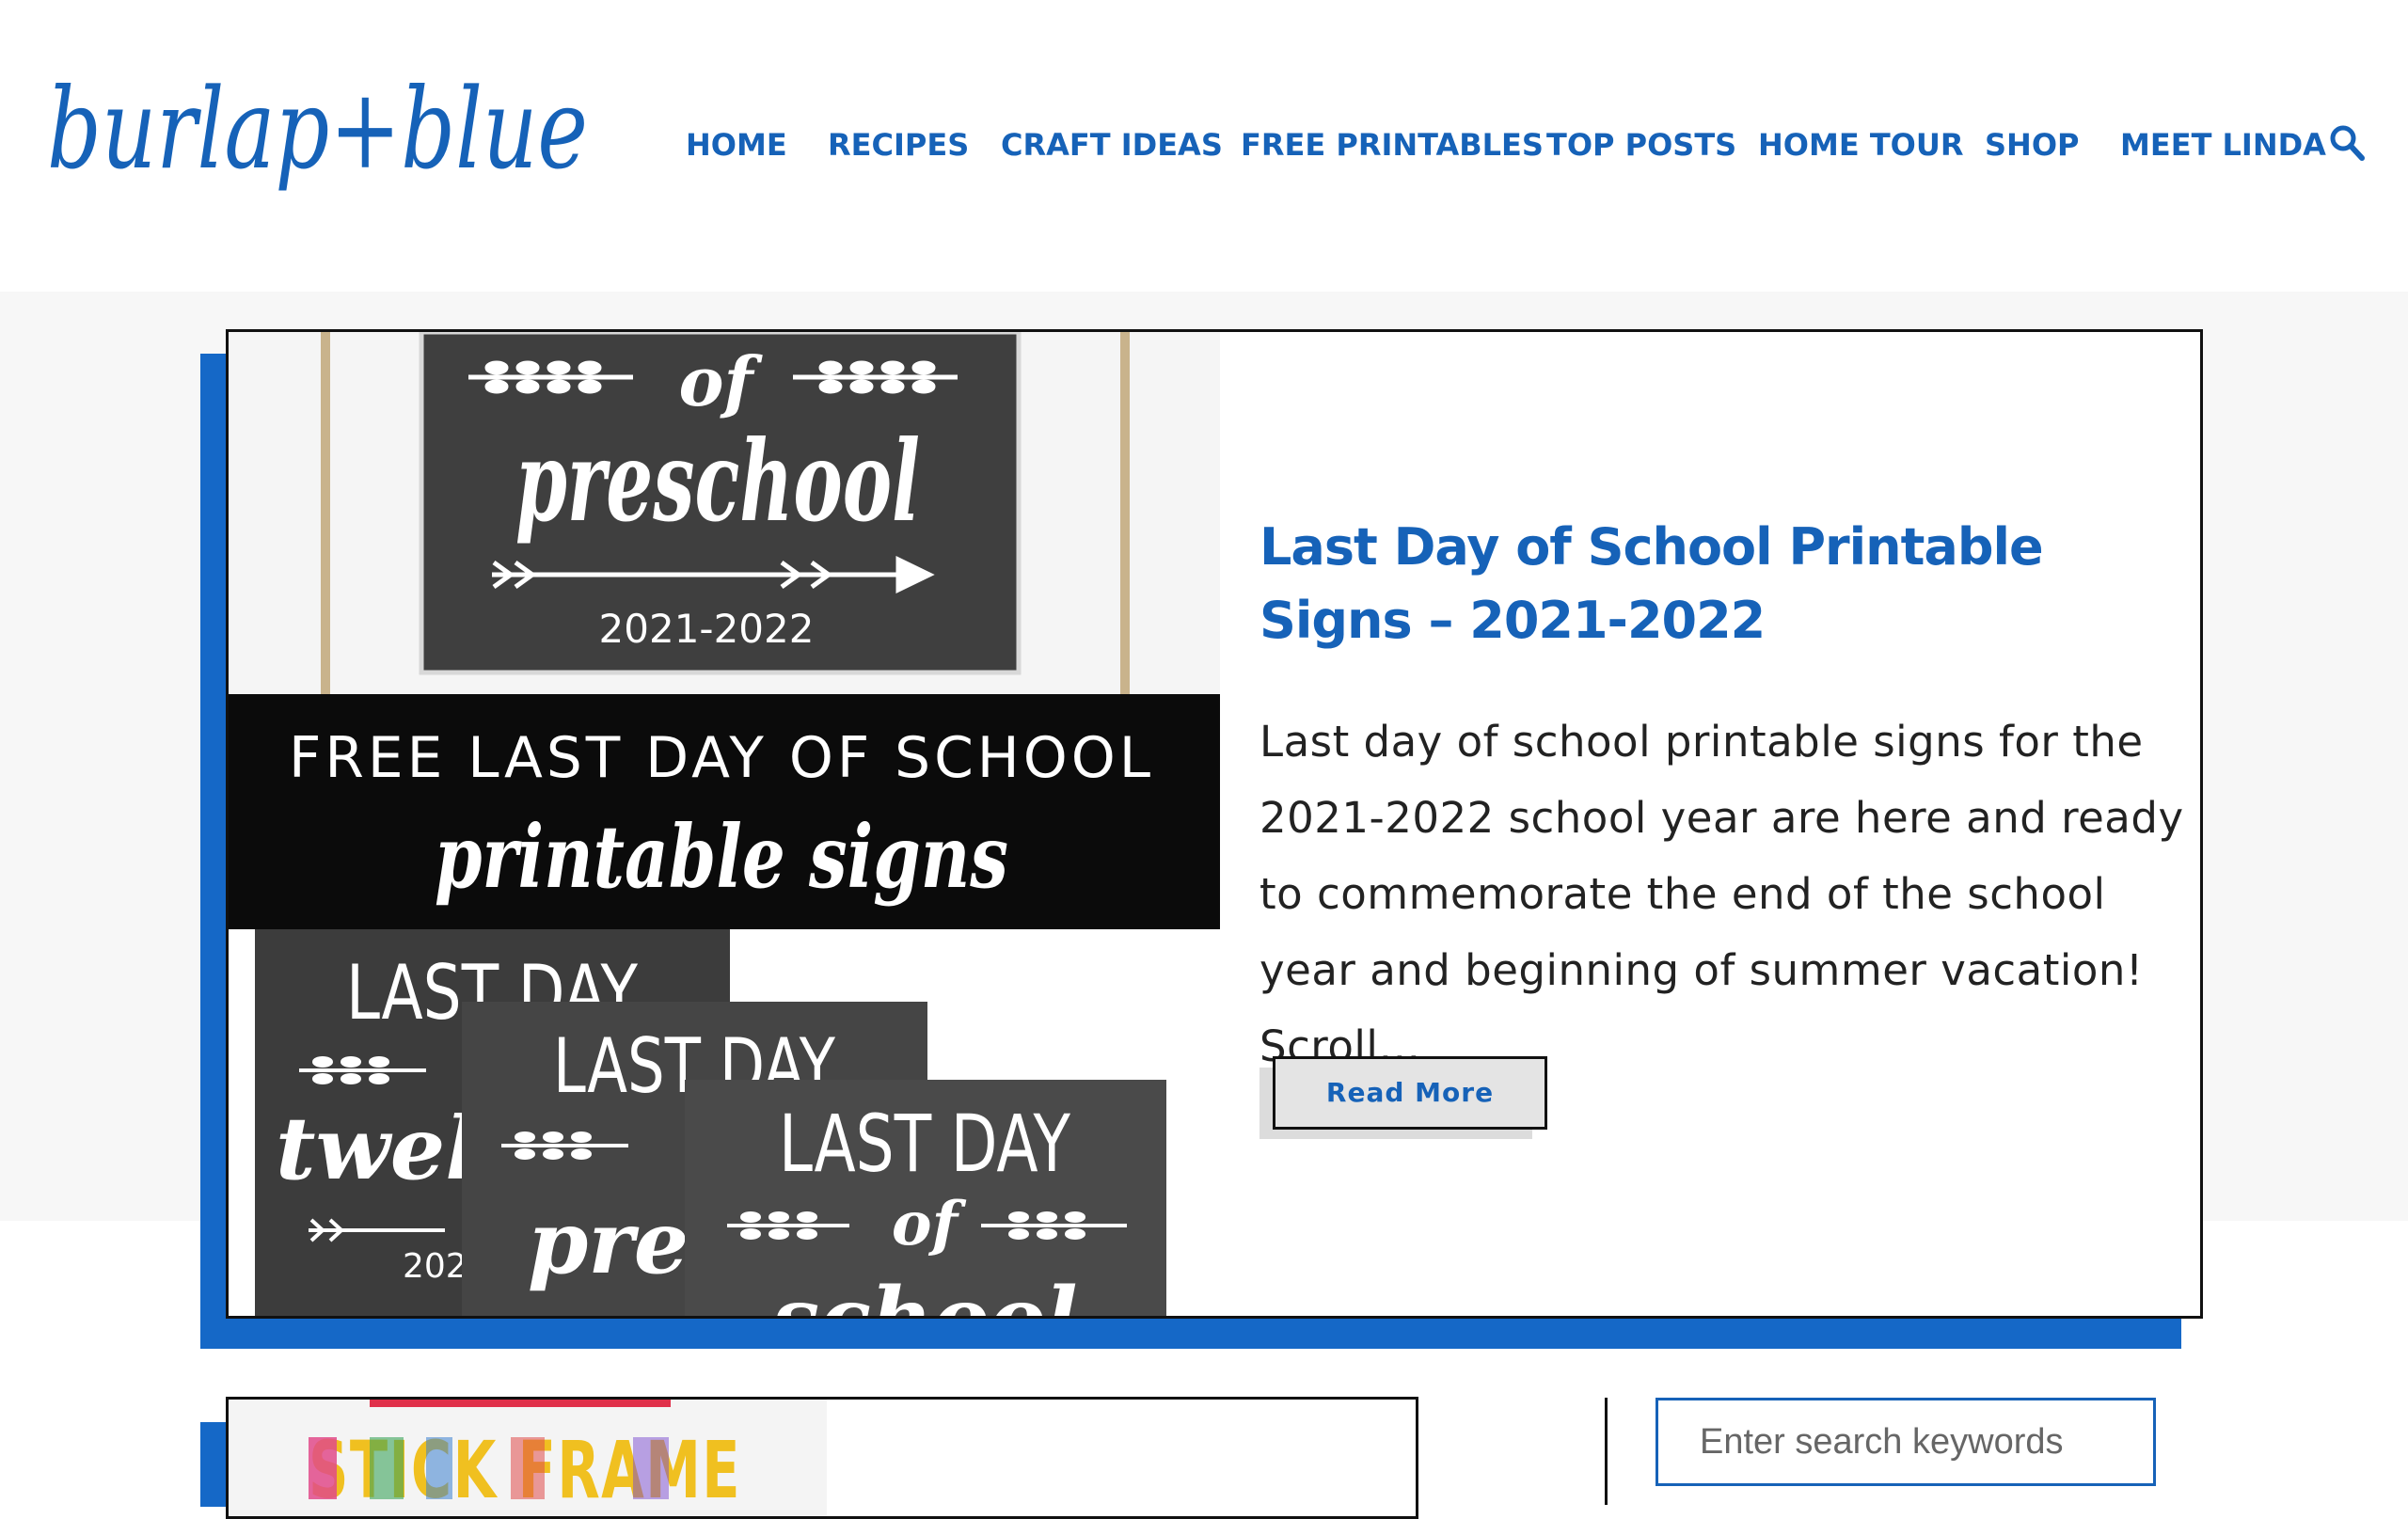 This screenshot has height=1519, width=2408. I want to click on nav-craft-ideas: CRAFT IDEAS, so click(1112, 145).